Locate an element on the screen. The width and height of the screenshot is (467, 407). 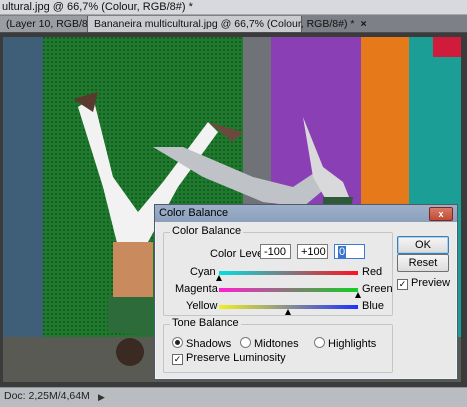
magenta-green-track is located at coordinates (288, 290).